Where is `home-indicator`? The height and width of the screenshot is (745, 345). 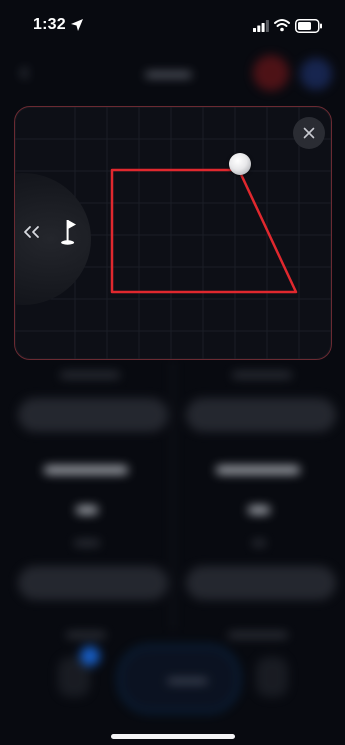 home-indicator is located at coordinates (173, 736).